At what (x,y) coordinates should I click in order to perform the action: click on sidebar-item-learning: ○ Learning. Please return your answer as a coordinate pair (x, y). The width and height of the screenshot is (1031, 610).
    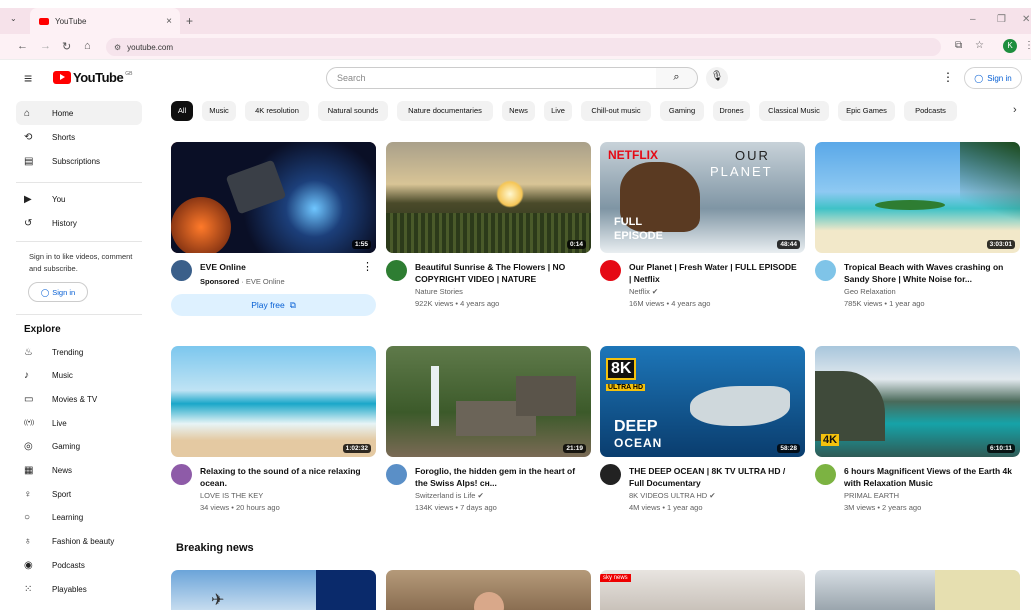
    Looking at the image, I should click on (79, 518).